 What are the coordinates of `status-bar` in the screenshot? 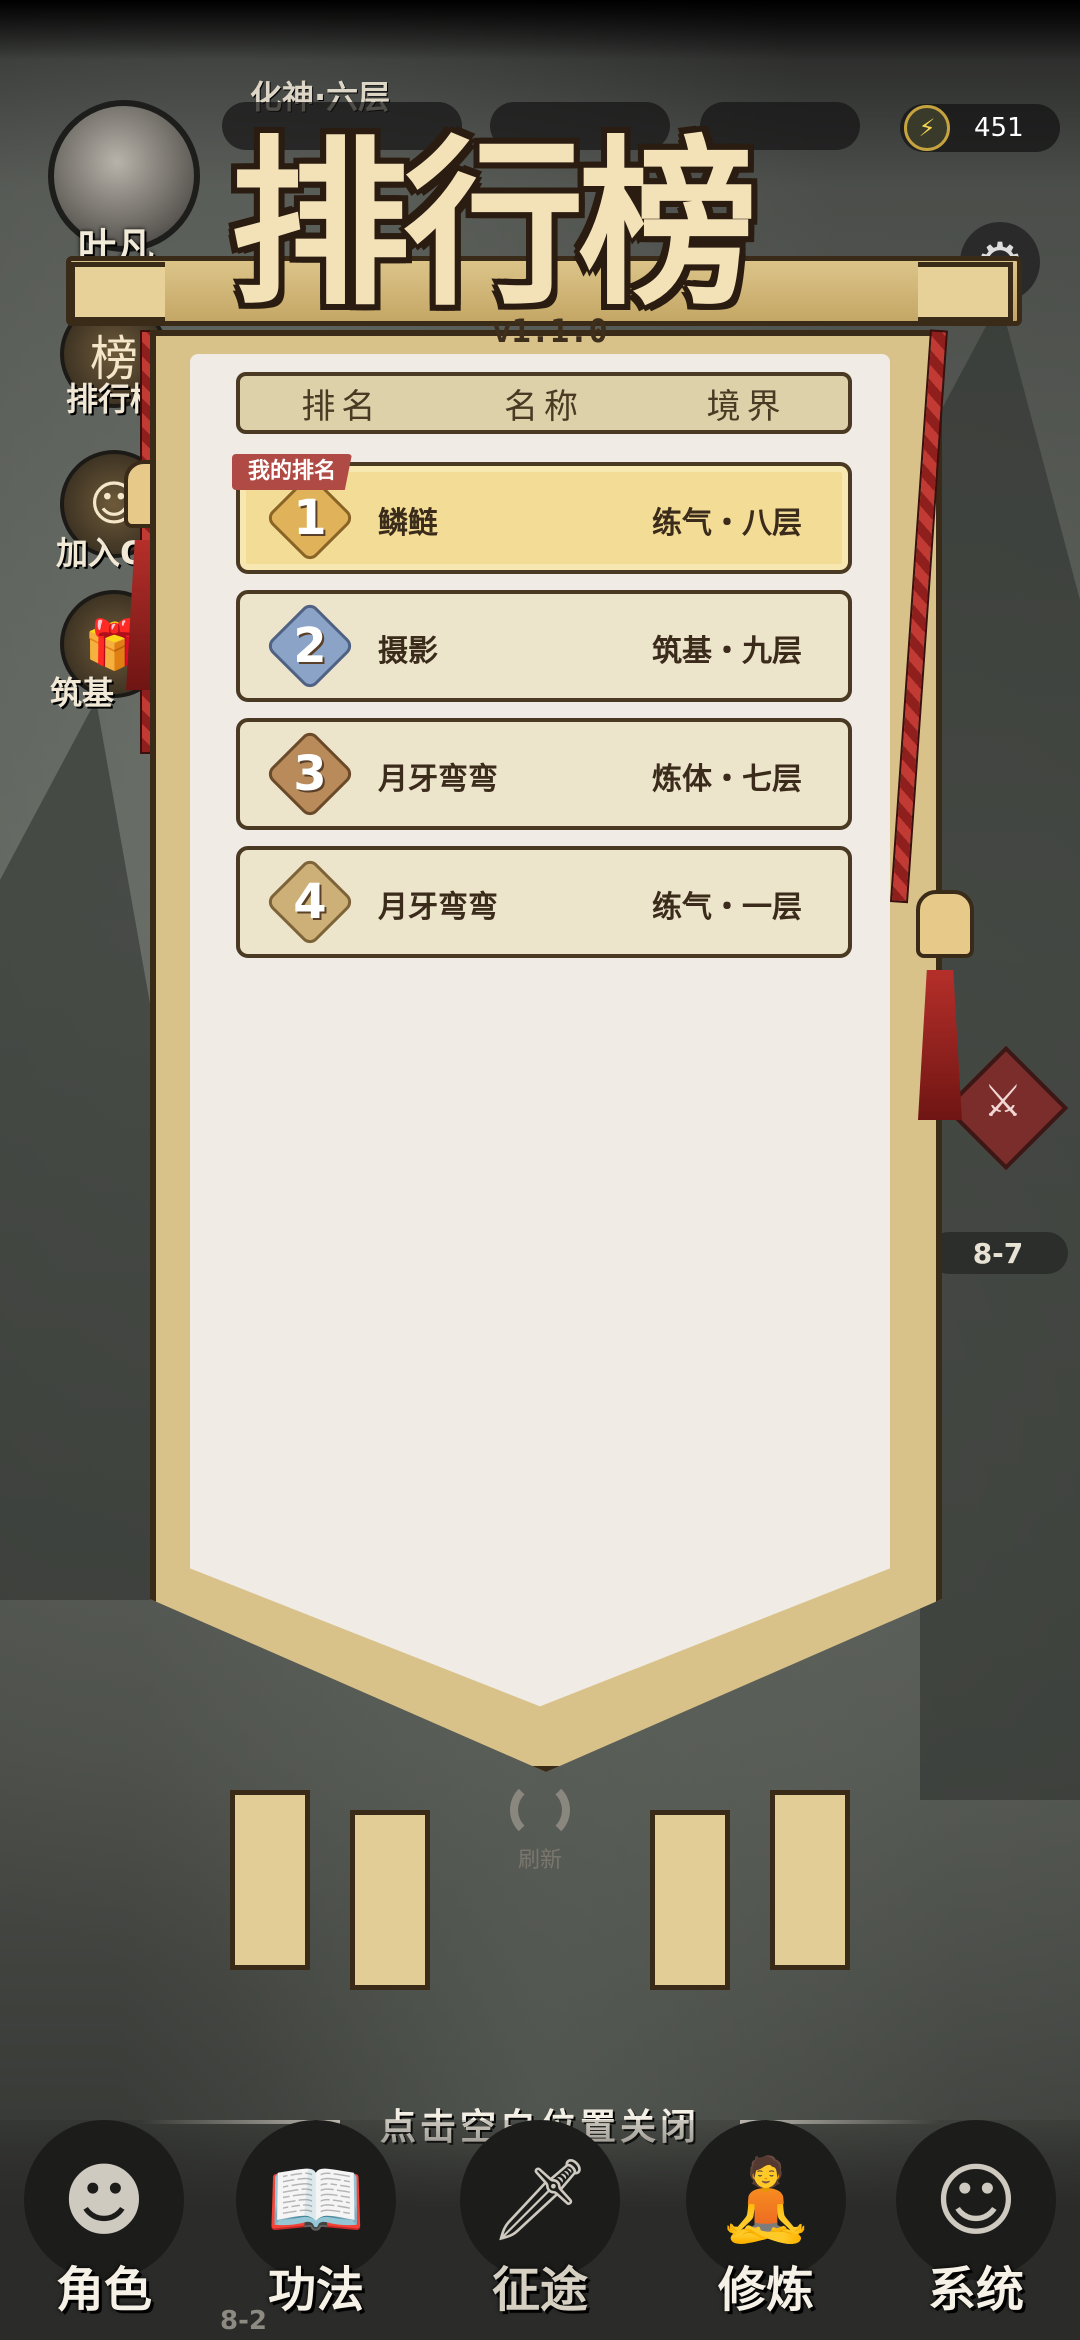 It's located at (540, 30).